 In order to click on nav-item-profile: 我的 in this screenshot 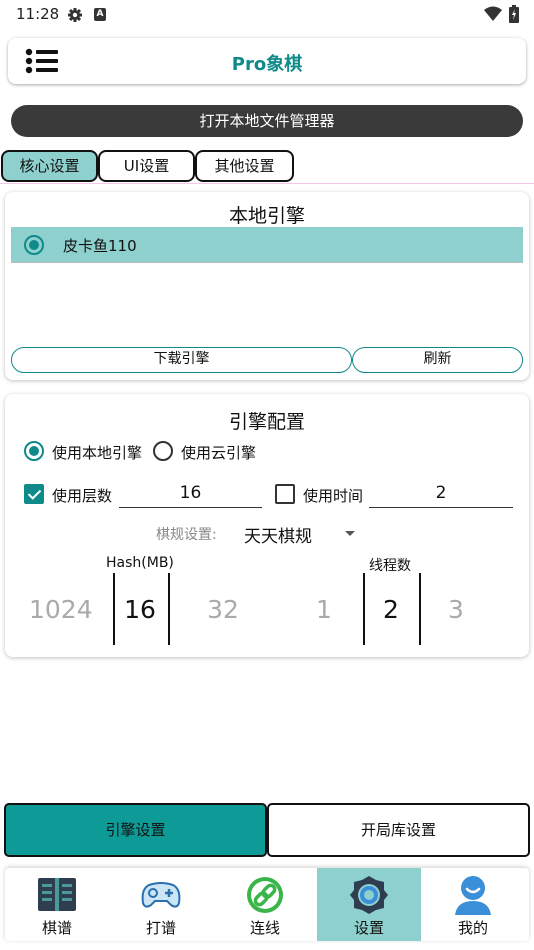, I will do `click(473, 904)`.